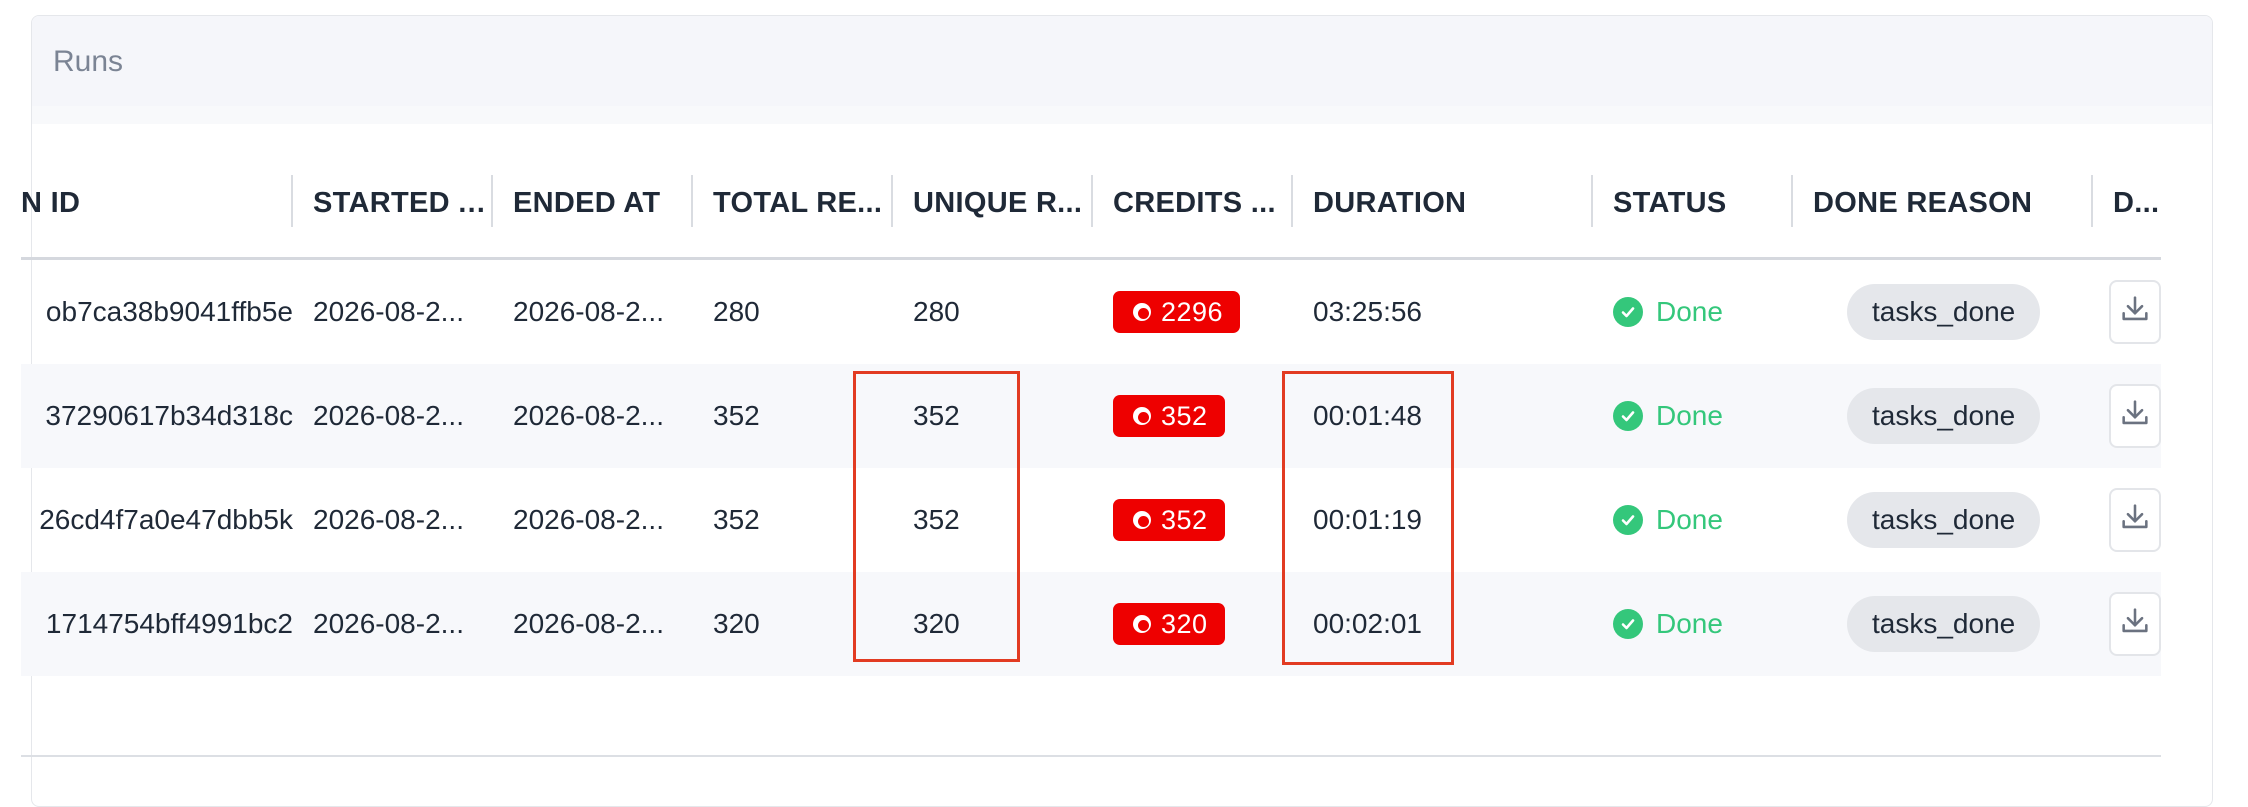 The width and height of the screenshot is (2248, 807). I want to click on highlight-box-duration, so click(1368, 518).